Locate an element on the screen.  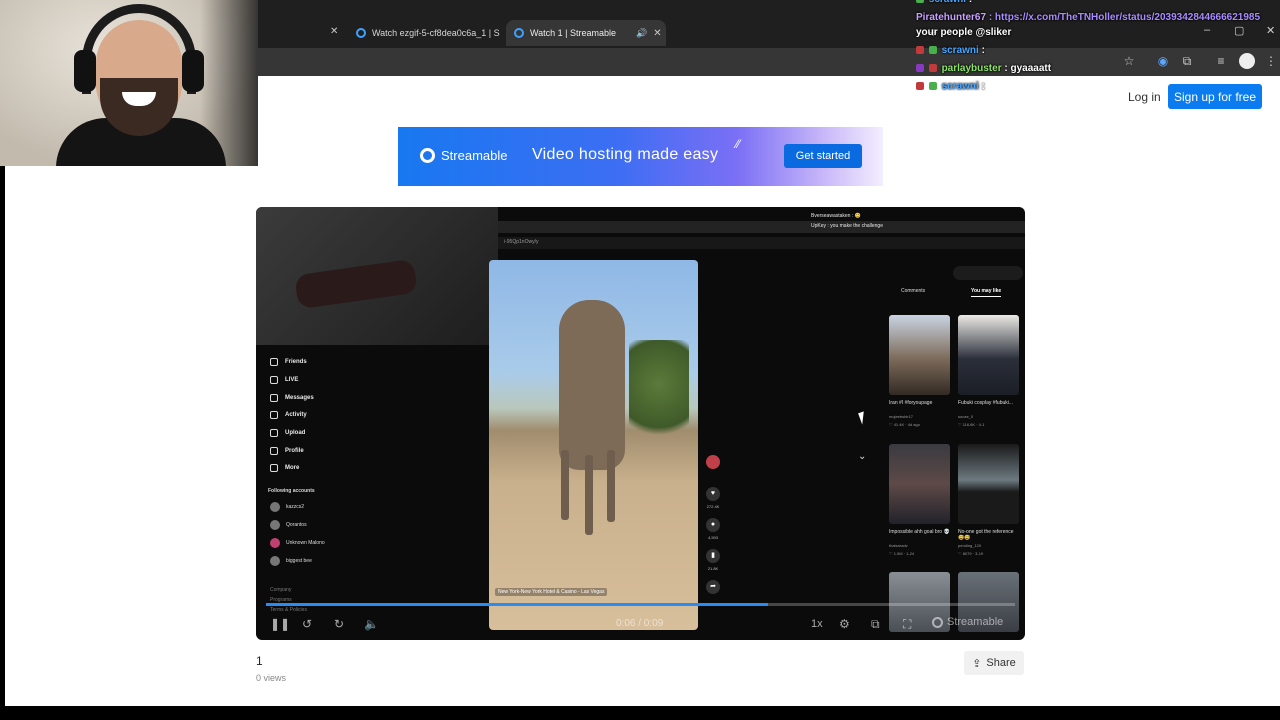
chat-username: parlaybuster is located at coordinates (971, 68).